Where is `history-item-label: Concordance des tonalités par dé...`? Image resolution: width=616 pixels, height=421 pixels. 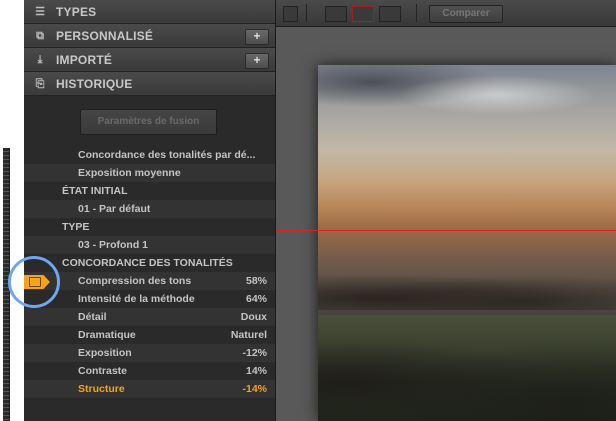 history-item-label: Concordance des tonalités par dé... is located at coordinates (167, 155).